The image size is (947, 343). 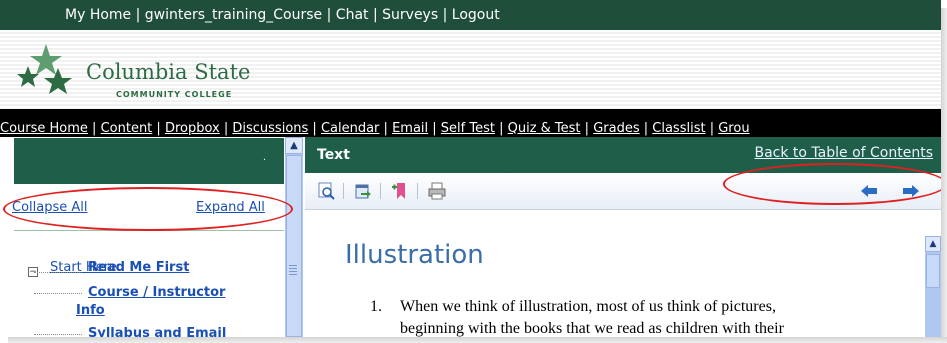 I want to click on previous-arrow-icon, so click(x=869, y=191).